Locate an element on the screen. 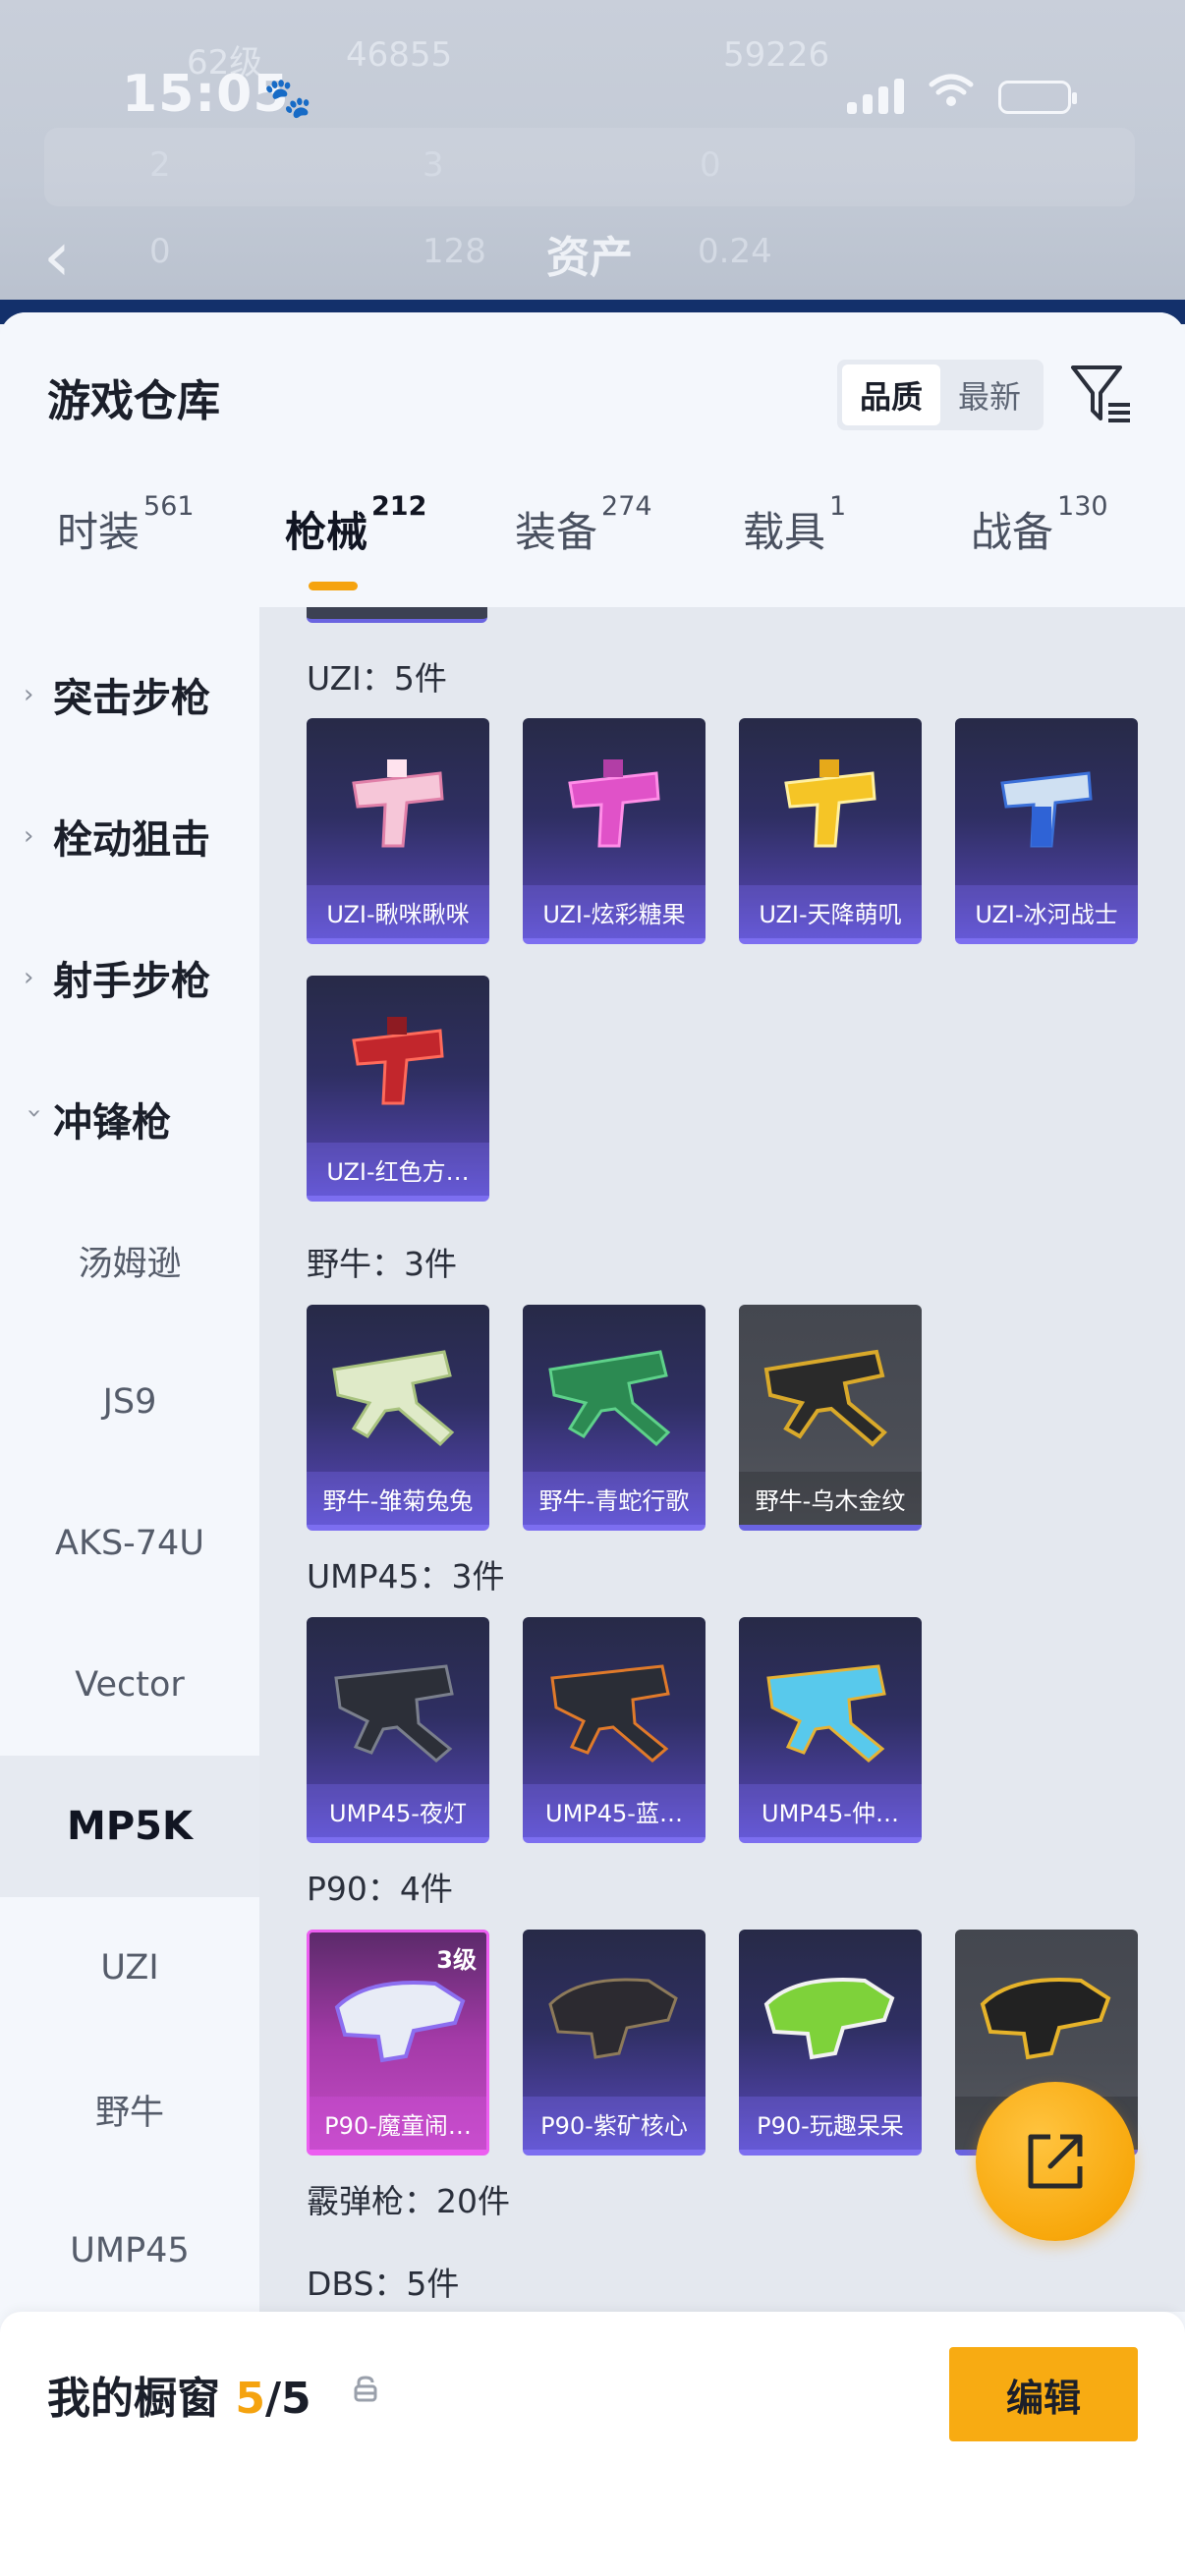  p90-playful-icon is located at coordinates (829, 2019).